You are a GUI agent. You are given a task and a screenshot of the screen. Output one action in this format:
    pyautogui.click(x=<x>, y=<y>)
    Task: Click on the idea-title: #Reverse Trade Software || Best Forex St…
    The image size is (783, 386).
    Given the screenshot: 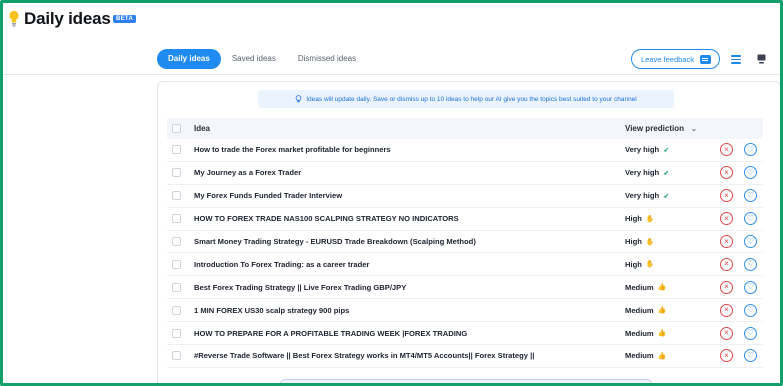 What is the action you would take?
    pyautogui.click(x=409, y=355)
    